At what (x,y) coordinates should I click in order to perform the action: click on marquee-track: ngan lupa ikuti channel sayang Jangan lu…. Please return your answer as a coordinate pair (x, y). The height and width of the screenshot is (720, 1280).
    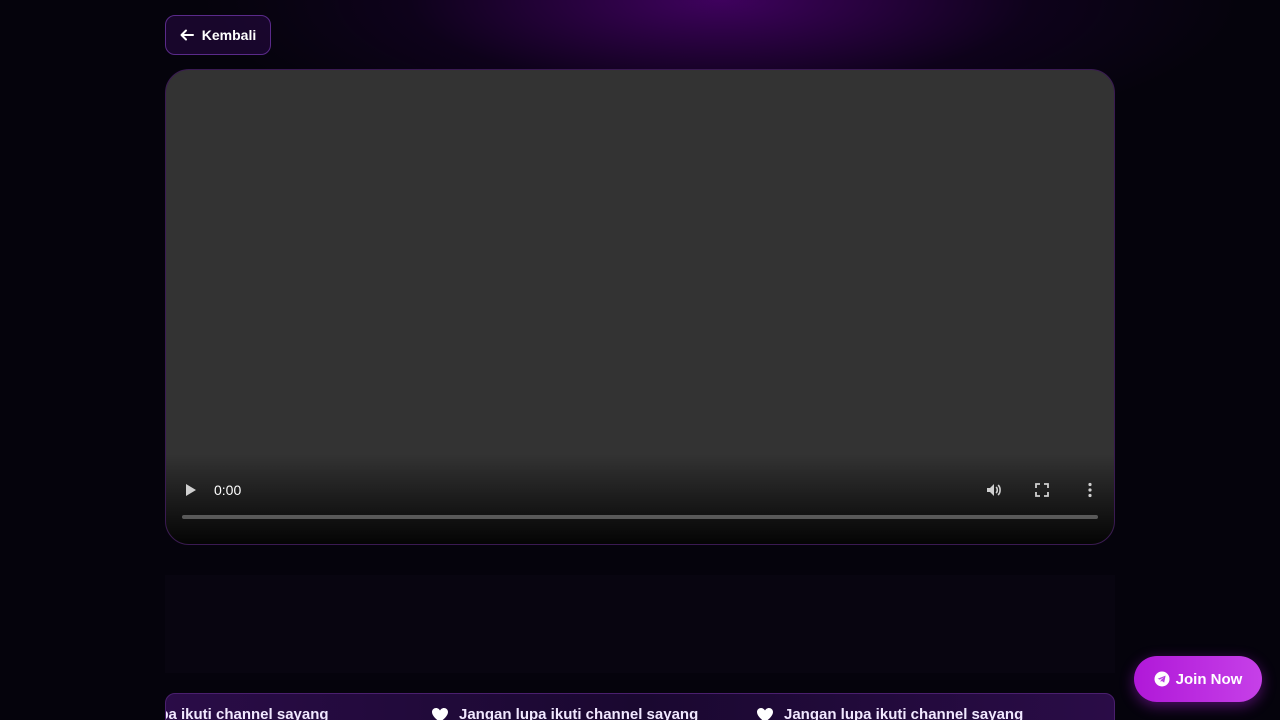
    Looking at the image, I should click on (623, 713).